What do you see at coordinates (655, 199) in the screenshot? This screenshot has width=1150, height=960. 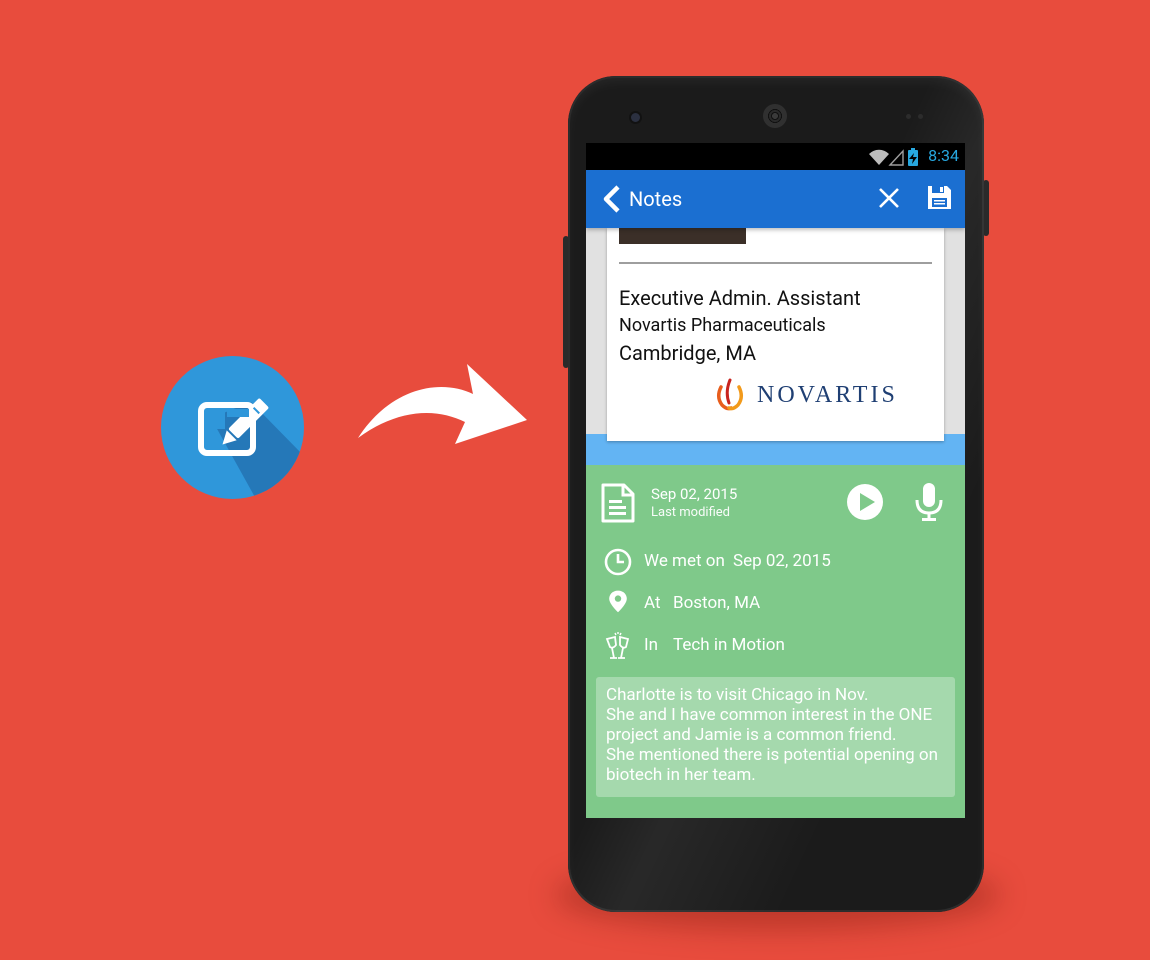 I see `page-title: Notes` at bounding box center [655, 199].